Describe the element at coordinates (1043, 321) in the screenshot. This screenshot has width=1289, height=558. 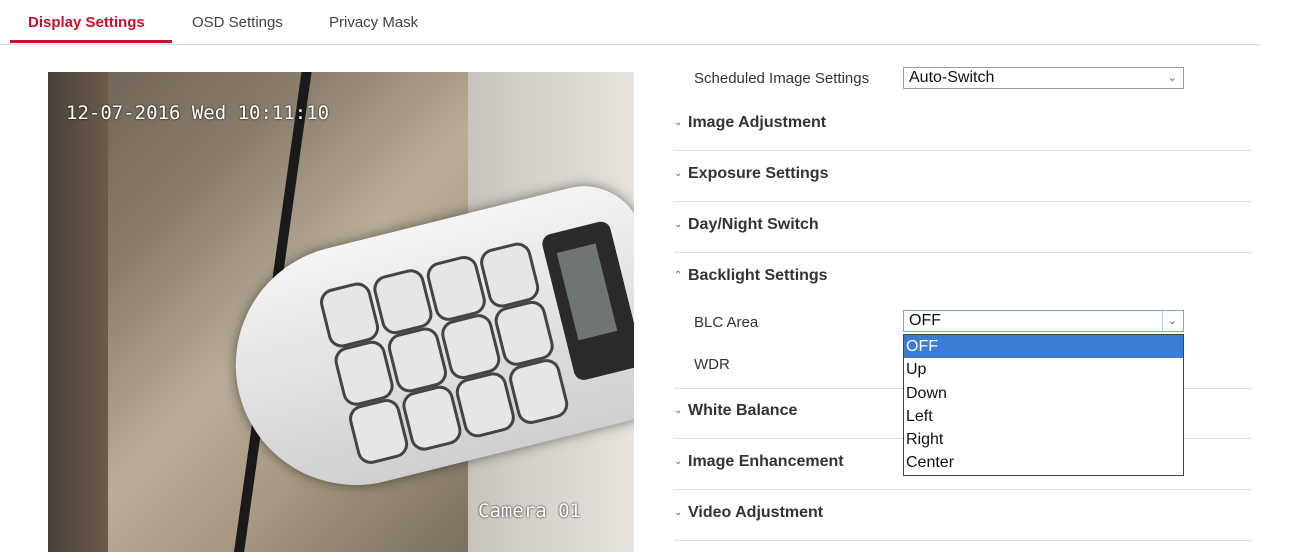
I see `blc-area-select: OFF ⌄` at that location.